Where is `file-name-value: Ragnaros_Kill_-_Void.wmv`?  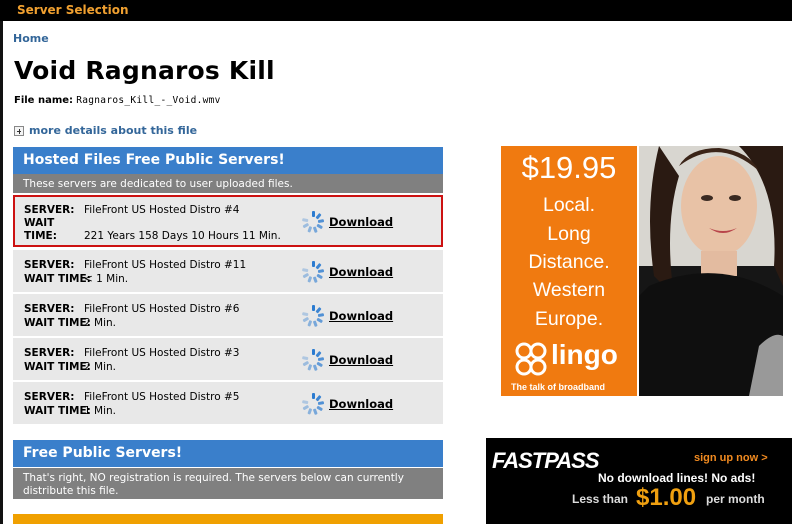 file-name-value: Ragnaros_Kill_-_Void.wmv is located at coordinates (148, 100).